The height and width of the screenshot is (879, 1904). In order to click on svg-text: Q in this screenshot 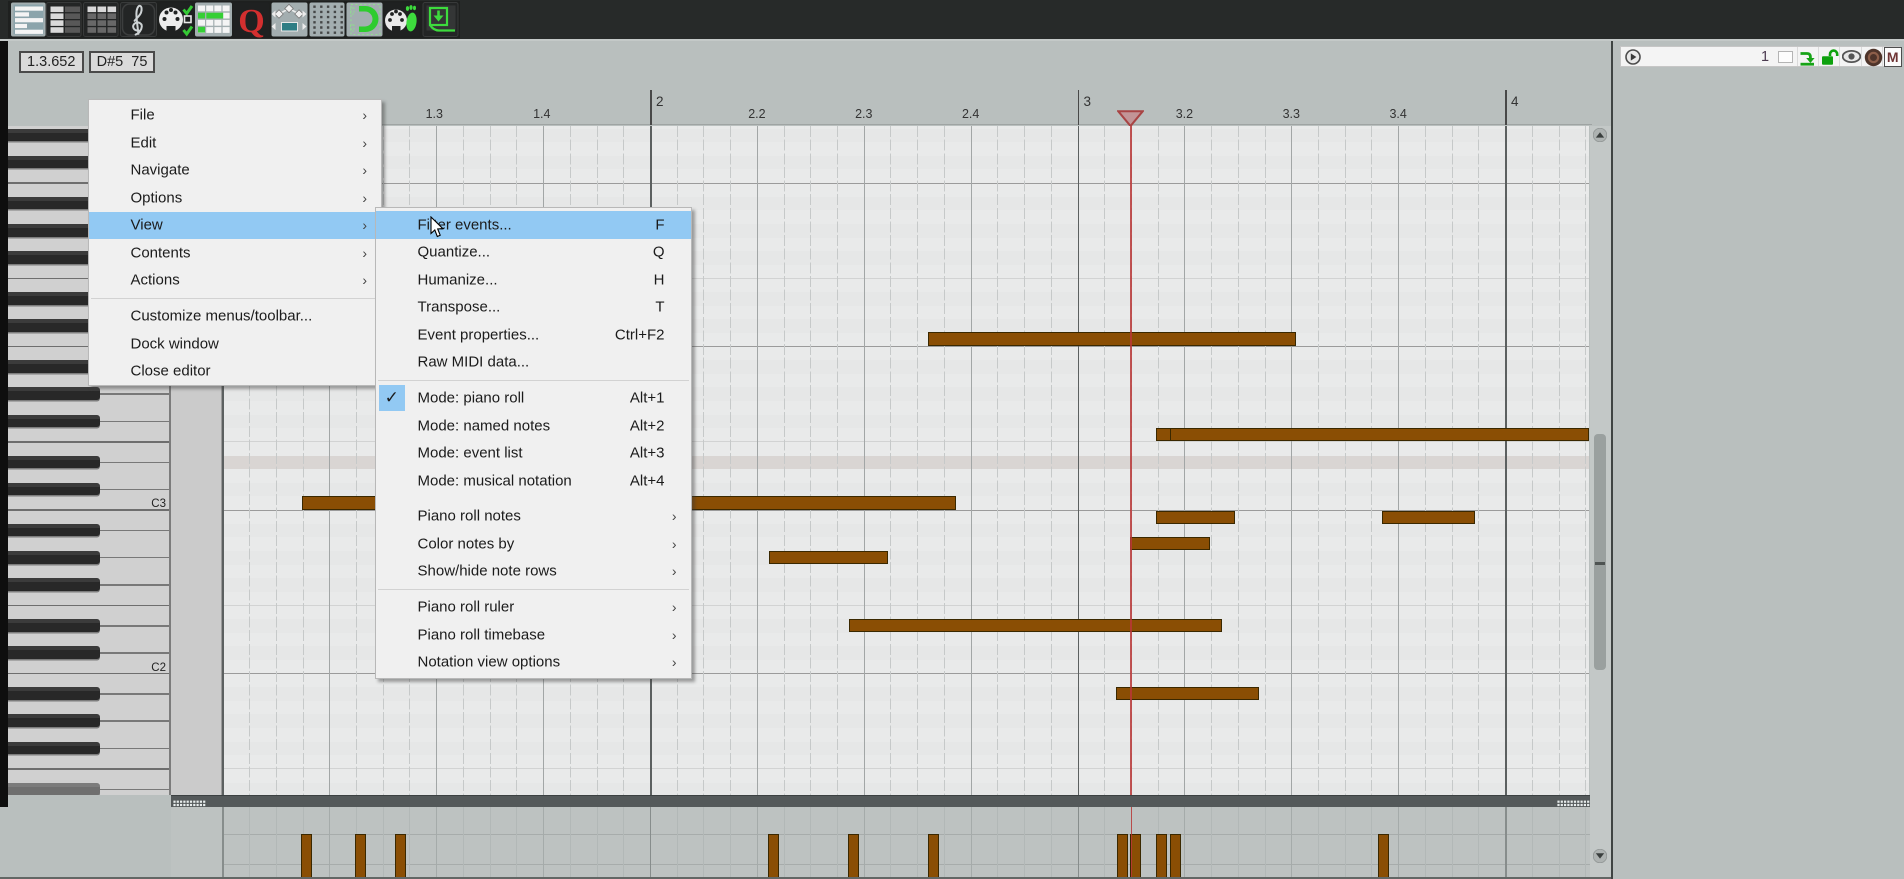, I will do `click(251, 21)`.